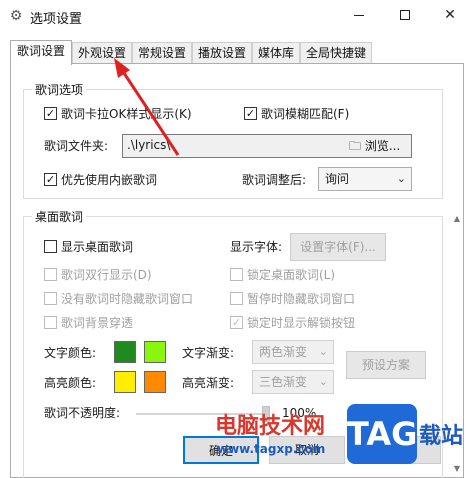 This screenshot has width=473, height=478. Describe the element at coordinates (97, 247) in the screenshot. I see `show-desktop-lyrics-label: 显示桌面歌词` at that location.